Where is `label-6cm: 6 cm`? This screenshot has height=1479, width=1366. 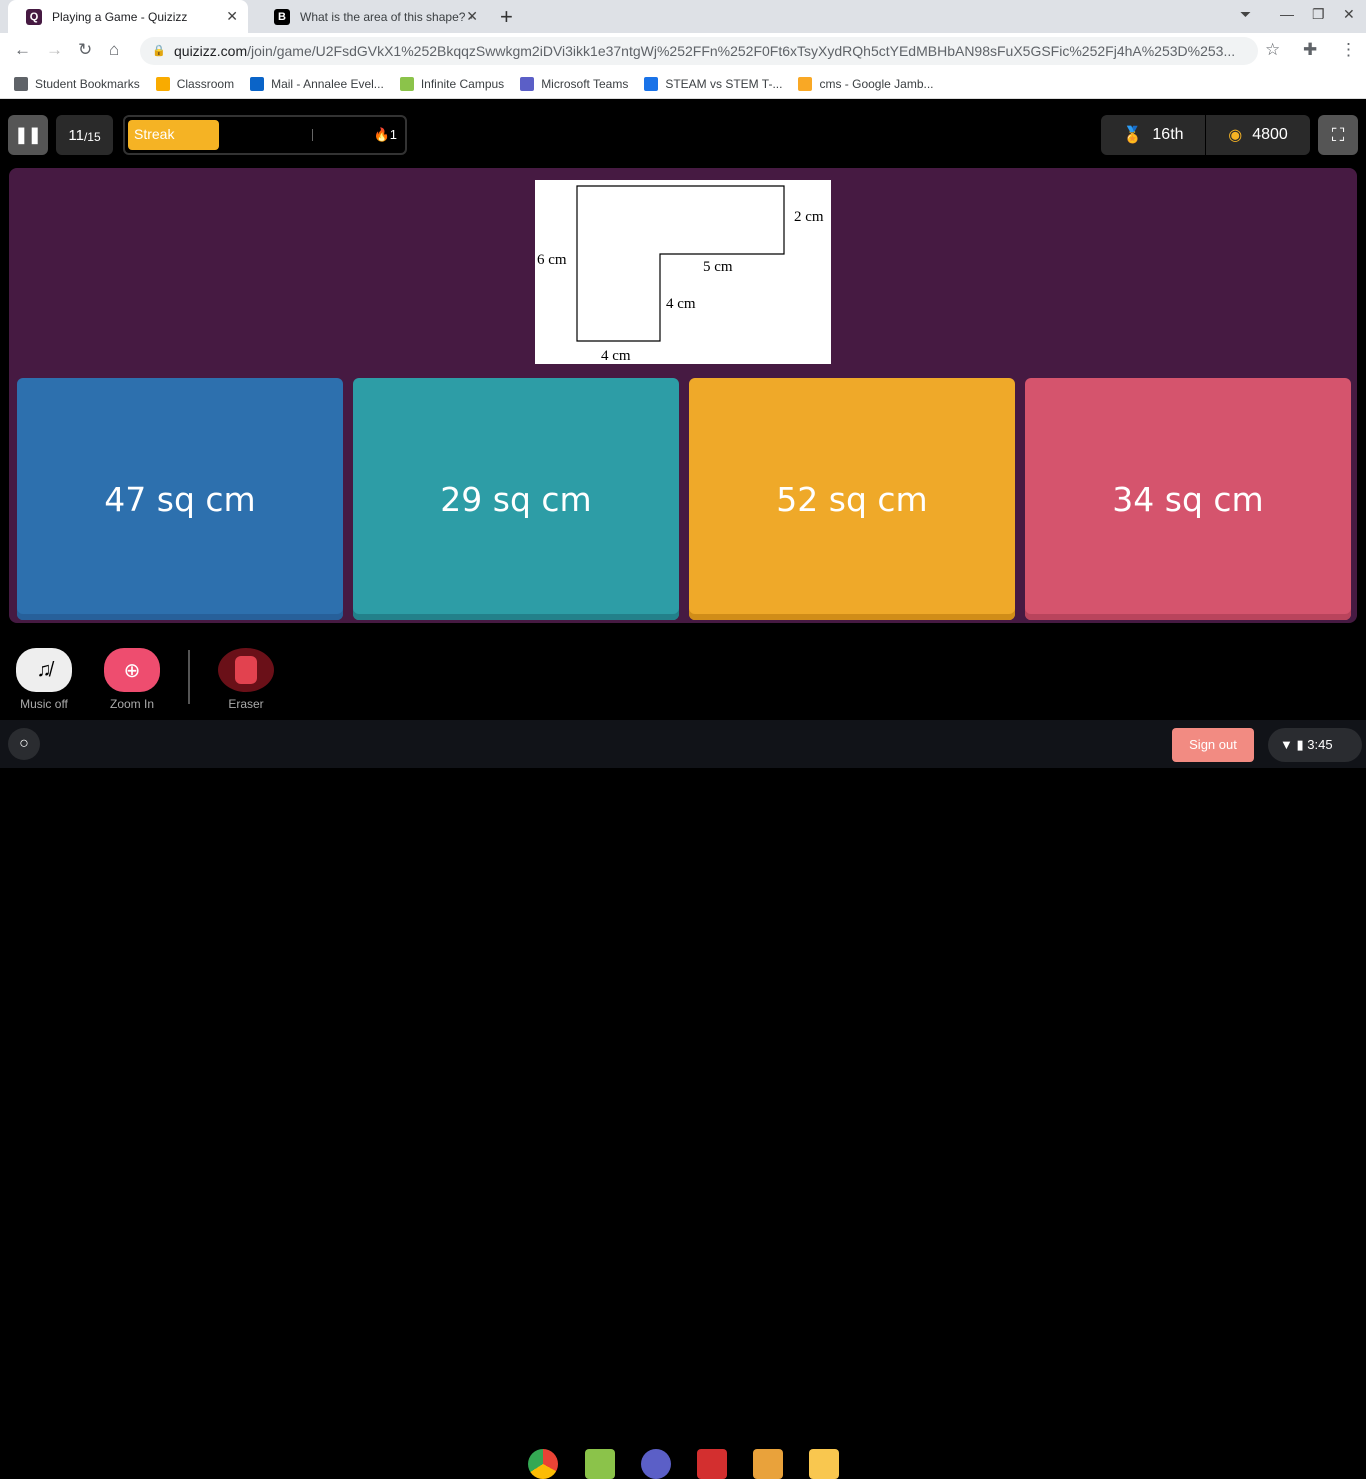
label-6cm: 6 cm is located at coordinates (552, 260).